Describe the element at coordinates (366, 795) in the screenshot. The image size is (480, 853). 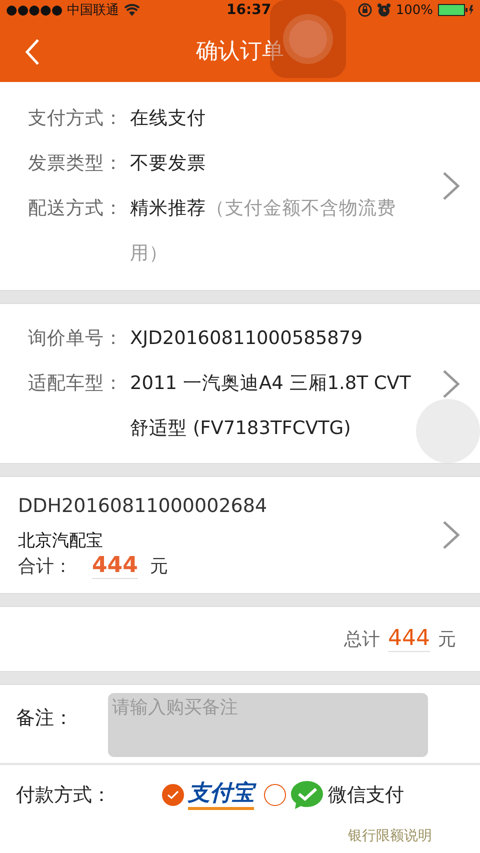
I see `wechat-pay-label: 微信支付` at that location.